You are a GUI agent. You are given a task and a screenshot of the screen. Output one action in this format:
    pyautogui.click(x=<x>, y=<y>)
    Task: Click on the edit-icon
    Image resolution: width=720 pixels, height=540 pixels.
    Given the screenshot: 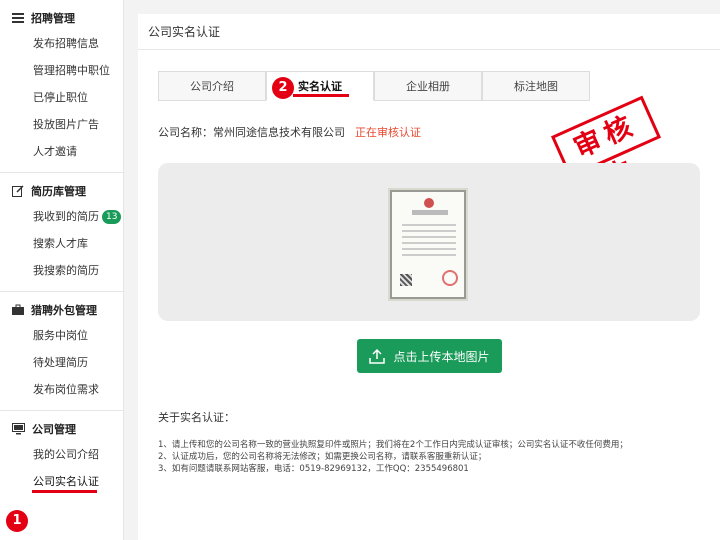 What is the action you would take?
    pyautogui.click(x=18, y=191)
    